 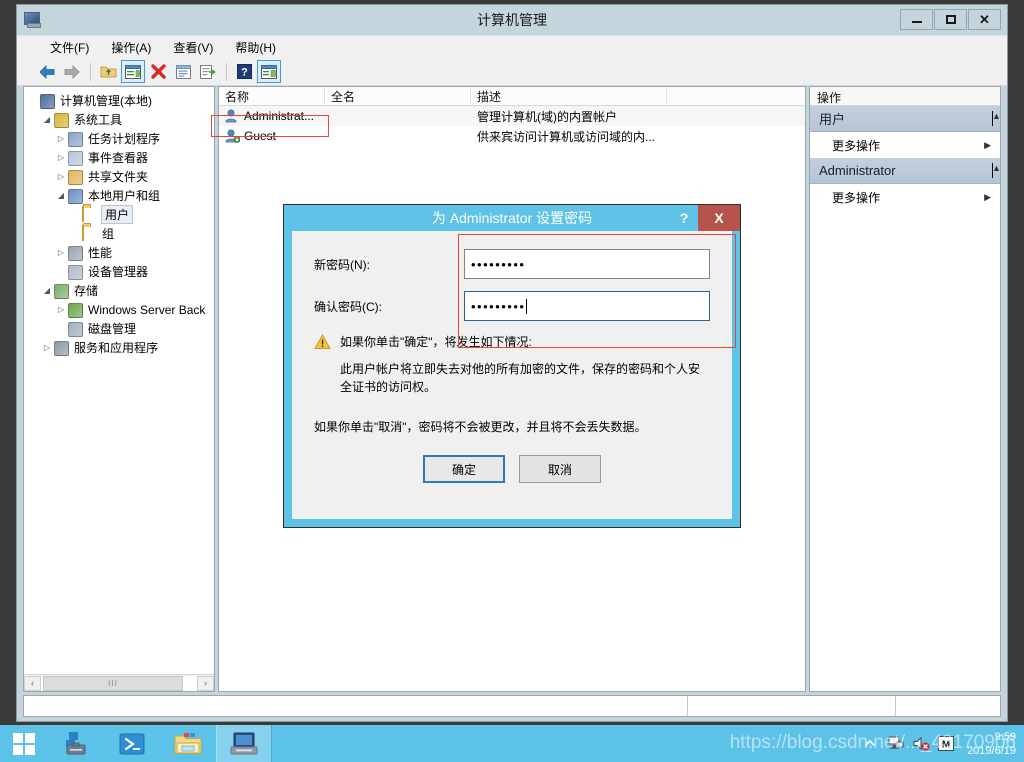 I want to click on powershell-icon, so click(x=132, y=743).